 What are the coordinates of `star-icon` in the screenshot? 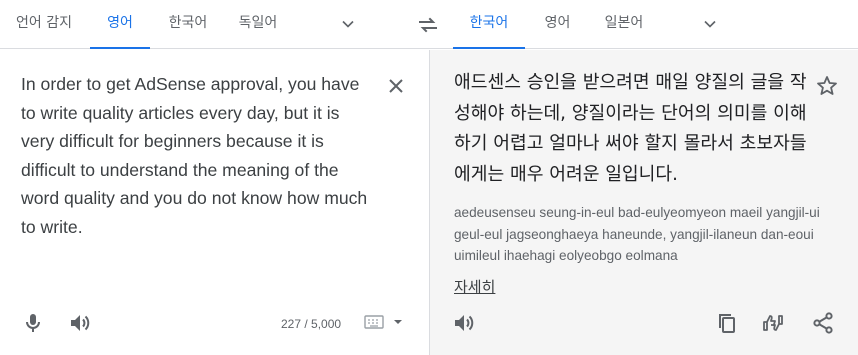 It's located at (827, 86).